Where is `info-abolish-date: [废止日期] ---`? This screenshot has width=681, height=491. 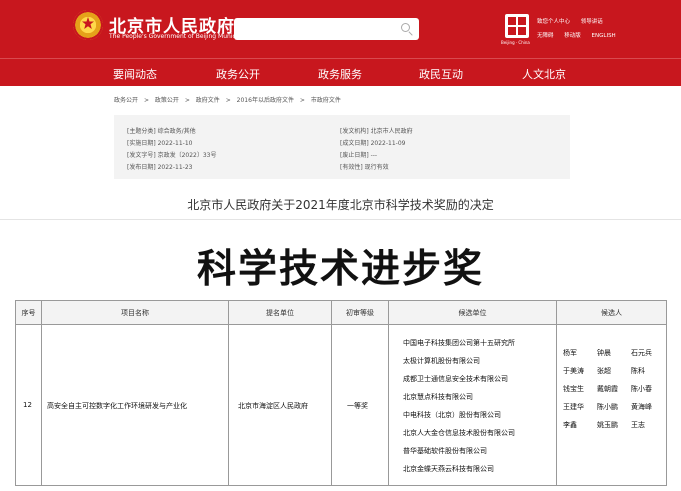
info-abolish-date: [废止日期] --- is located at coordinates (359, 155).